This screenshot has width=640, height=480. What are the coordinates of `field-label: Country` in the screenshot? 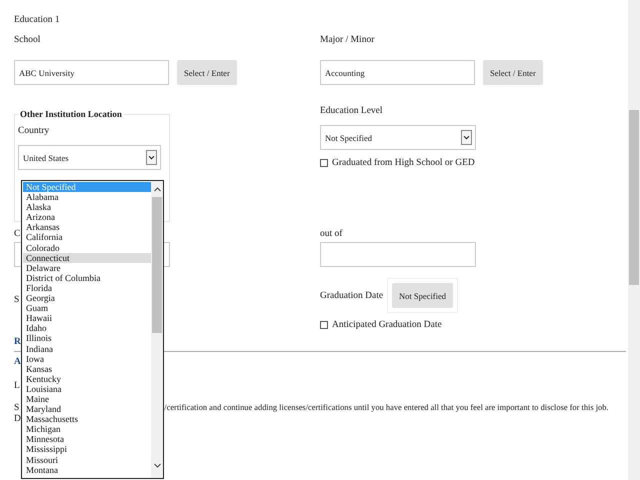 It's located at (34, 131).